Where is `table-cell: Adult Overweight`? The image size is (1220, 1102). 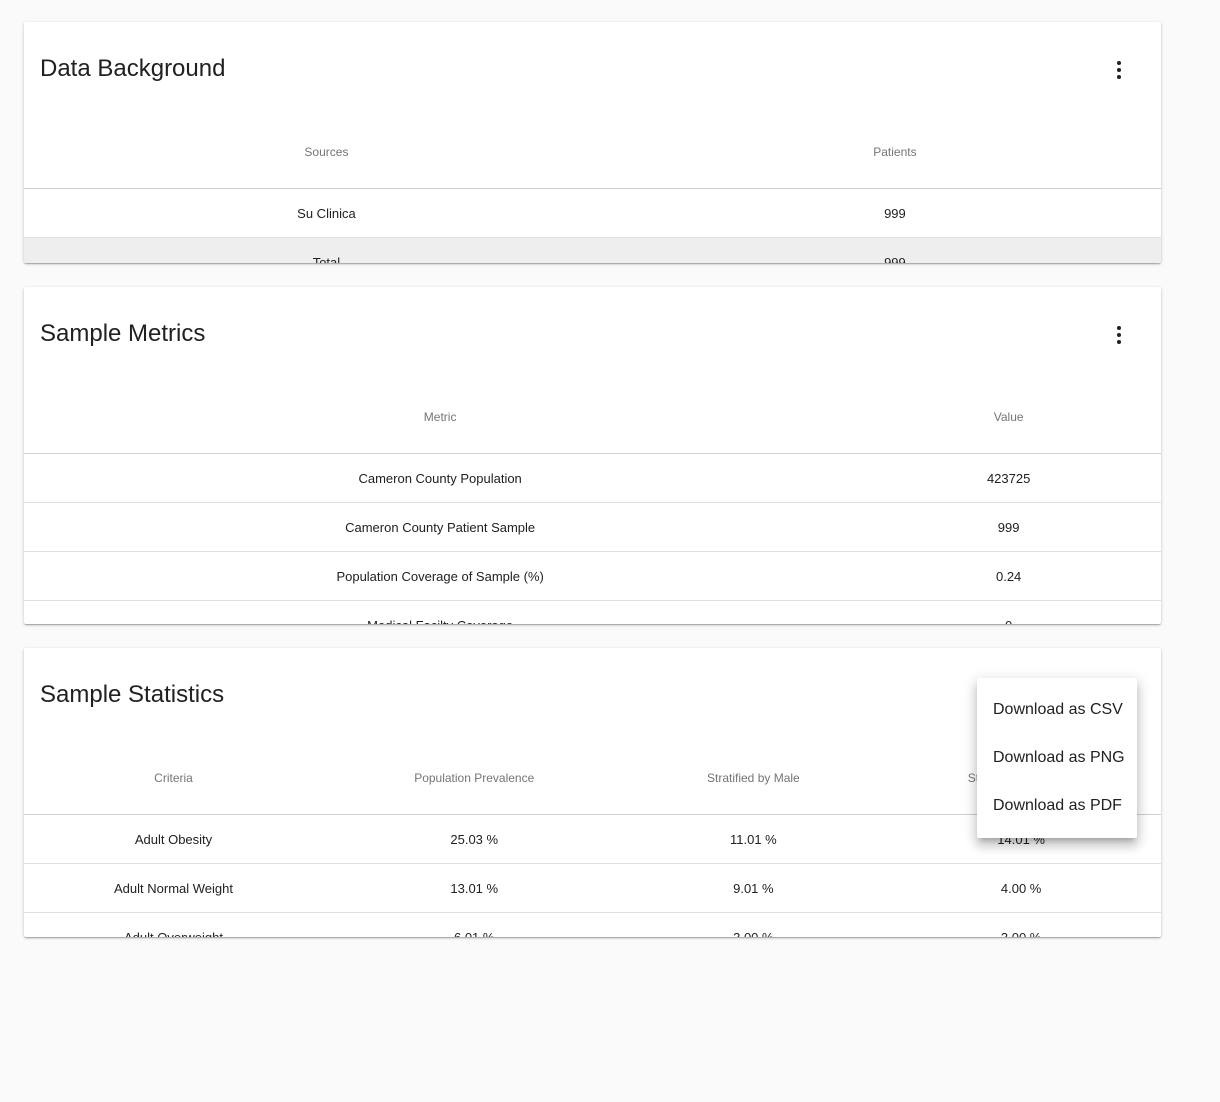 table-cell: Adult Overweight is located at coordinates (173, 933).